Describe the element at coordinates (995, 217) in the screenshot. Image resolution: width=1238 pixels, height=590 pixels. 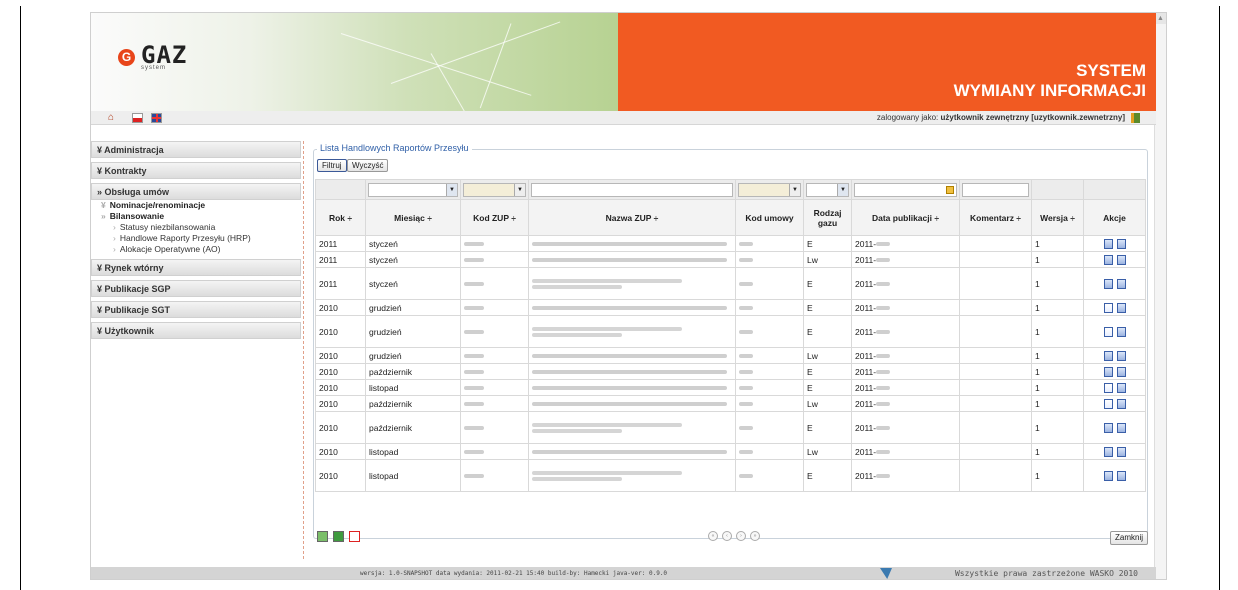
I see `col-header-komentarz: Komentarz ÷` at that location.